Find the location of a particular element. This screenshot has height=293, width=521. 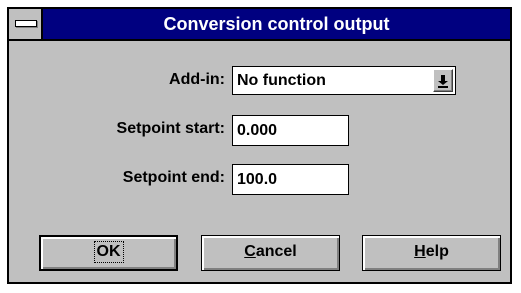

addin-selected-value: No function is located at coordinates (281, 80).